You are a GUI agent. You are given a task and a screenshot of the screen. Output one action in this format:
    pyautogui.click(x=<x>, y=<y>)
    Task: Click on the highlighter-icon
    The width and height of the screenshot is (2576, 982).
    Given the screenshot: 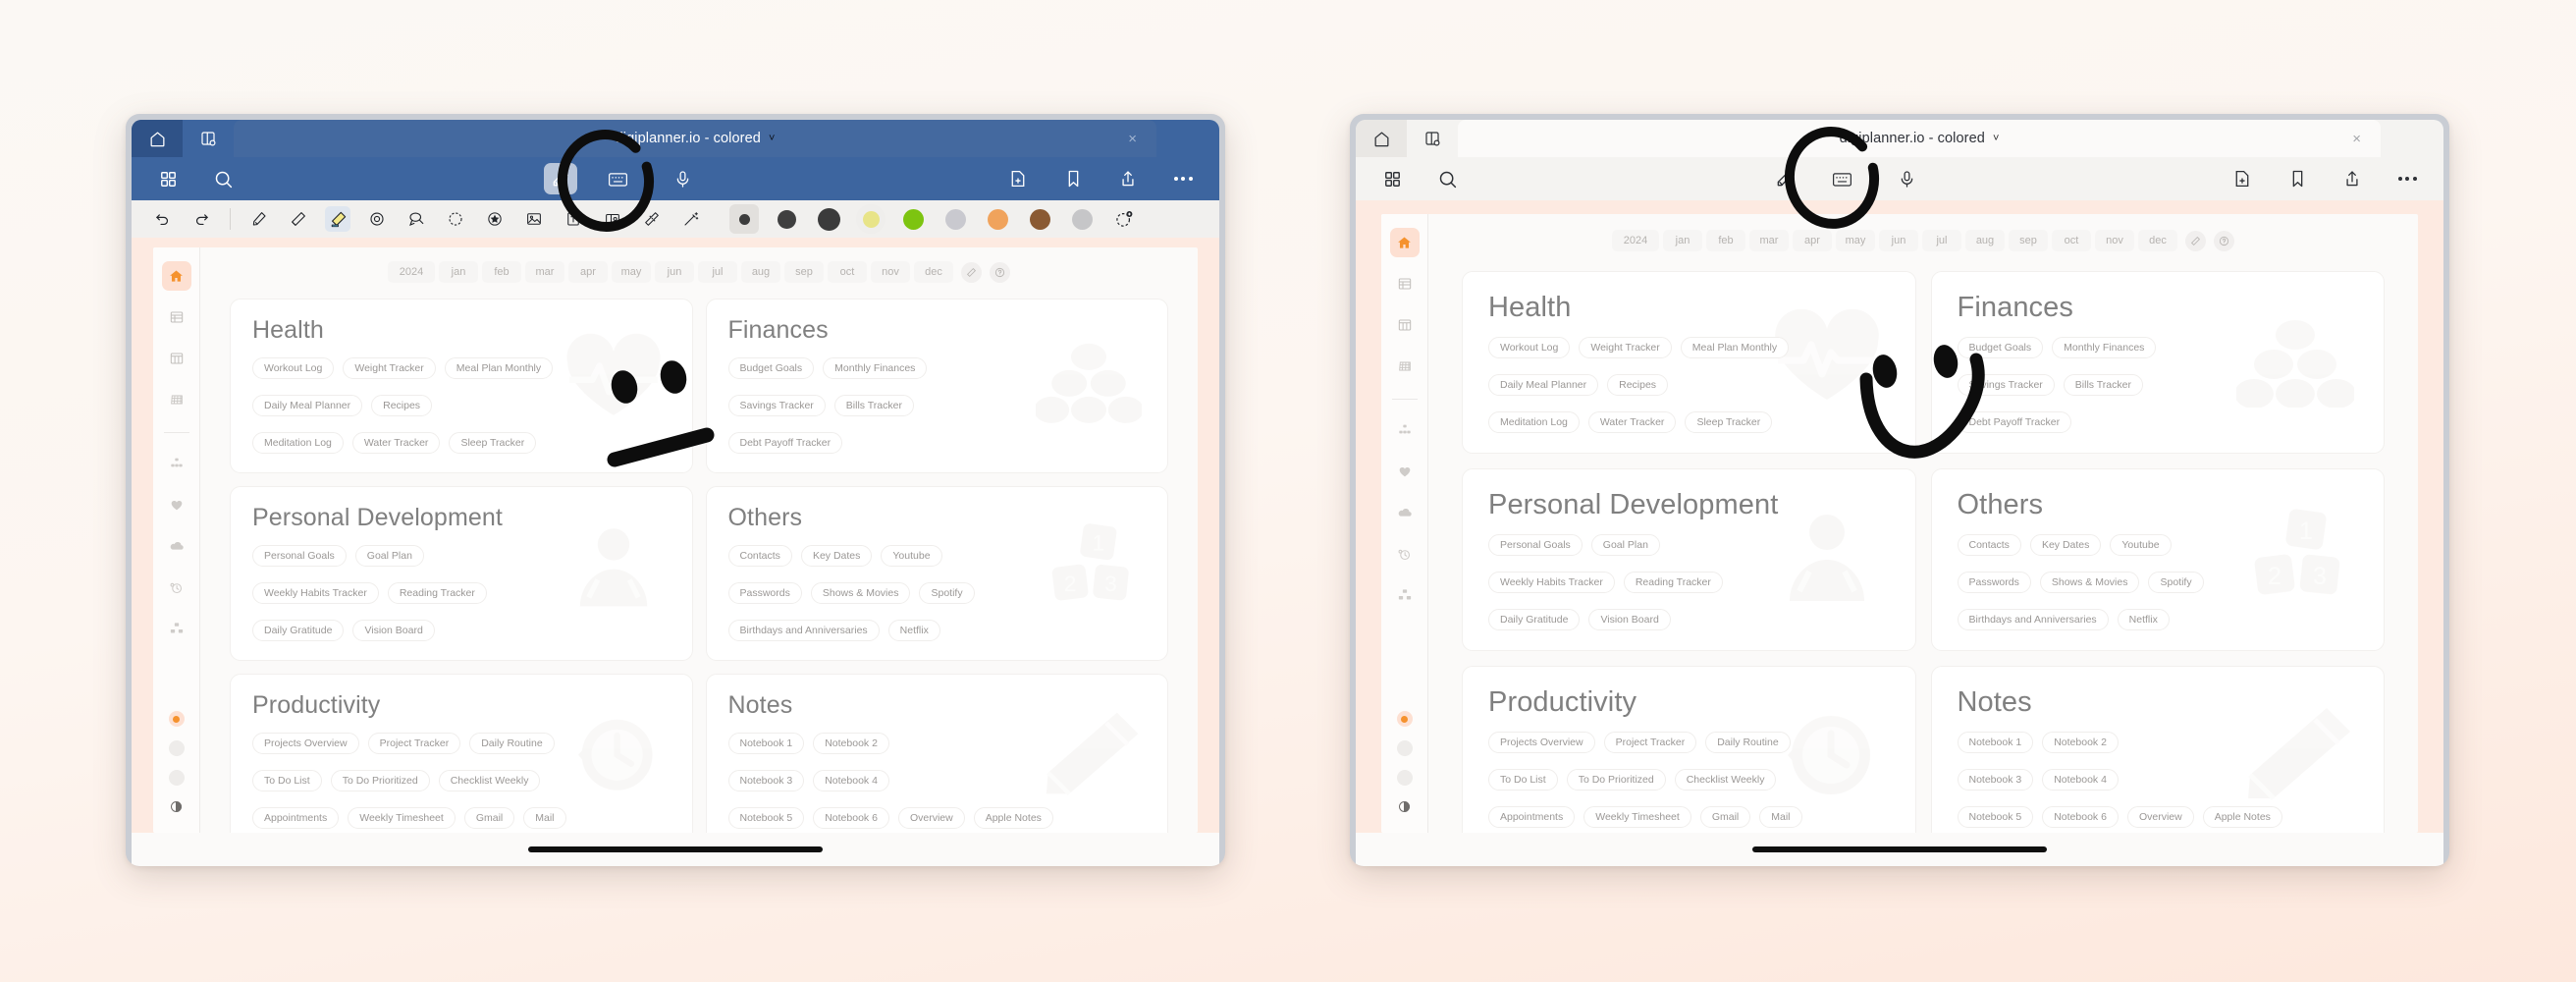 What is the action you would take?
    pyautogui.click(x=337, y=219)
    